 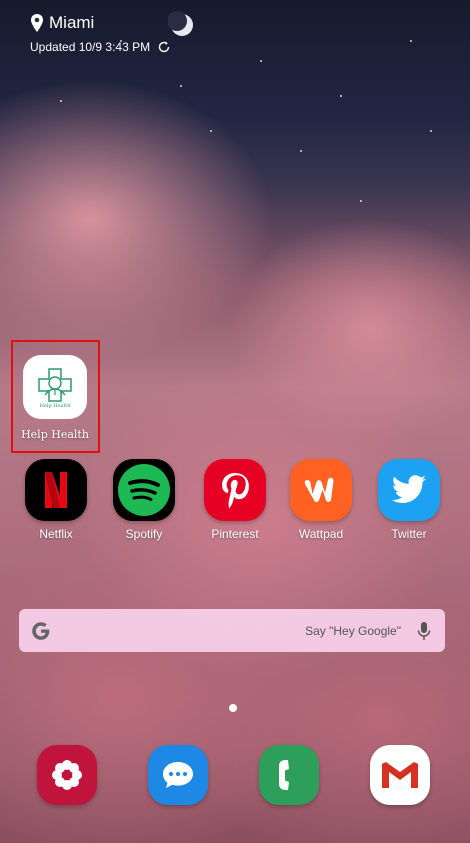 I want to click on flower-icon, so click(x=67, y=775).